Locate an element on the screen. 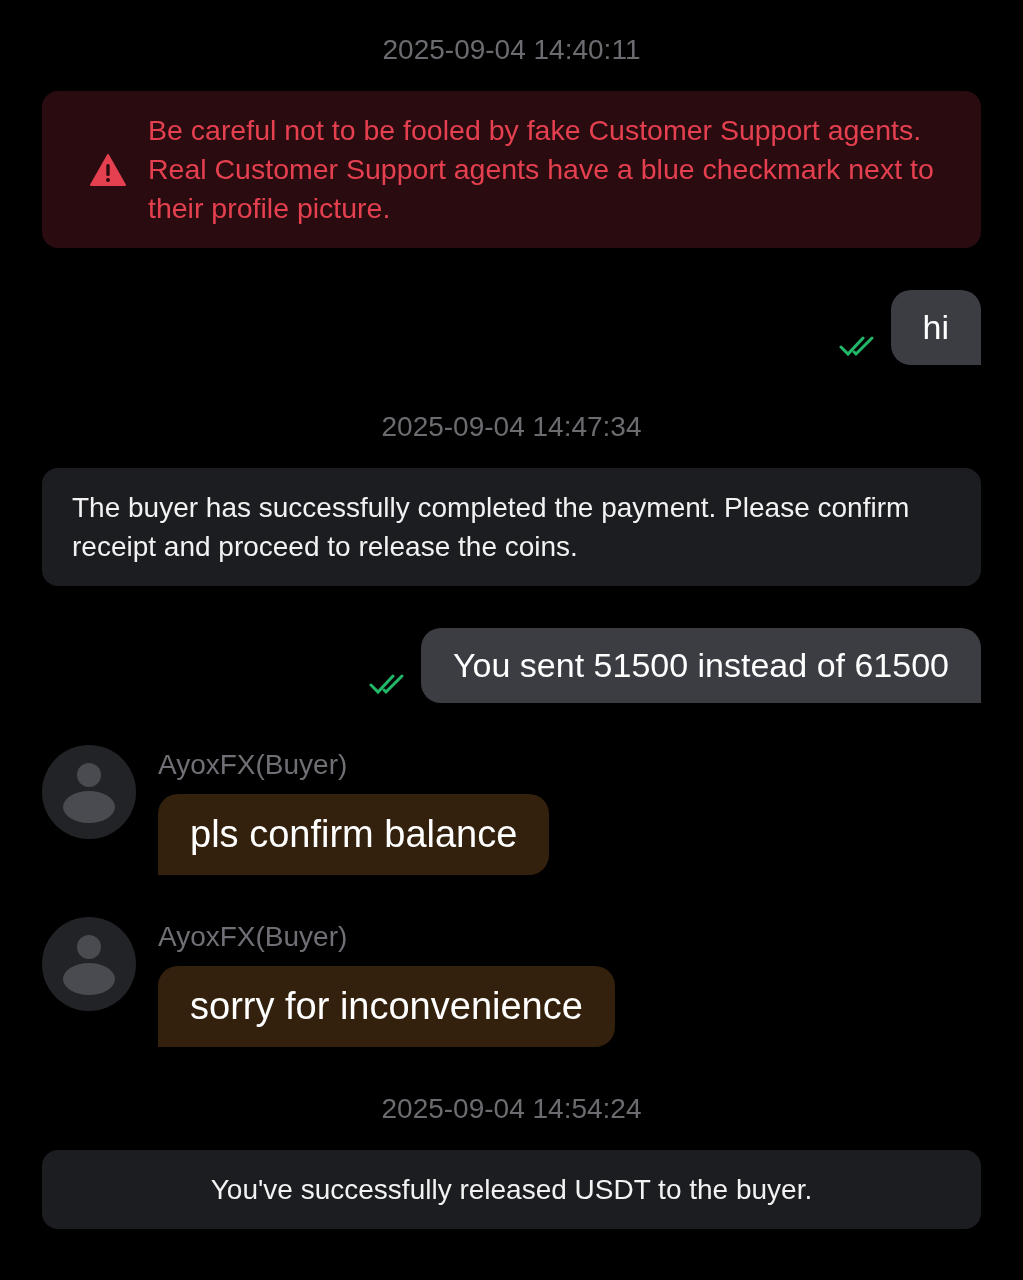 The height and width of the screenshot is (1280, 1023). message-bubble: hi is located at coordinates (935, 327).